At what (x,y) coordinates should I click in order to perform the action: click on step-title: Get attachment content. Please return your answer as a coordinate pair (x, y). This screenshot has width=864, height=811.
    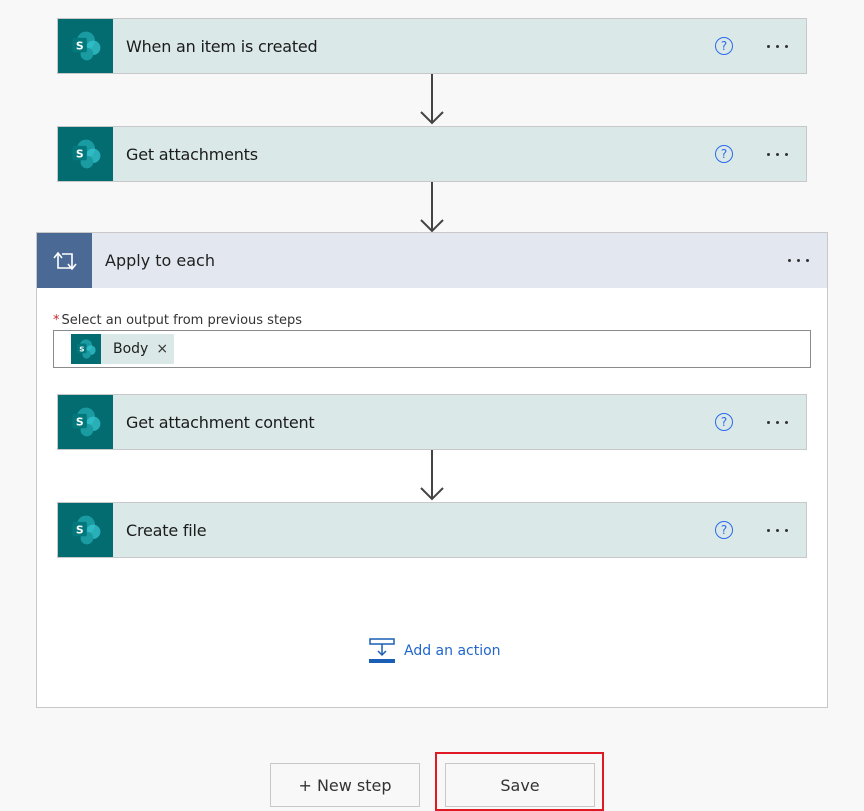
    Looking at the image, I should click on (220, 422).